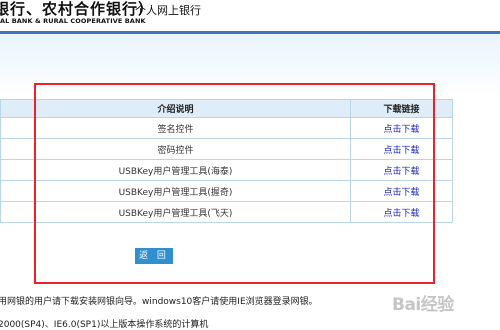  Describe the element at coordinates (168, 10) in the screenshot. I see `product-name: 个人网上银行` at that location.